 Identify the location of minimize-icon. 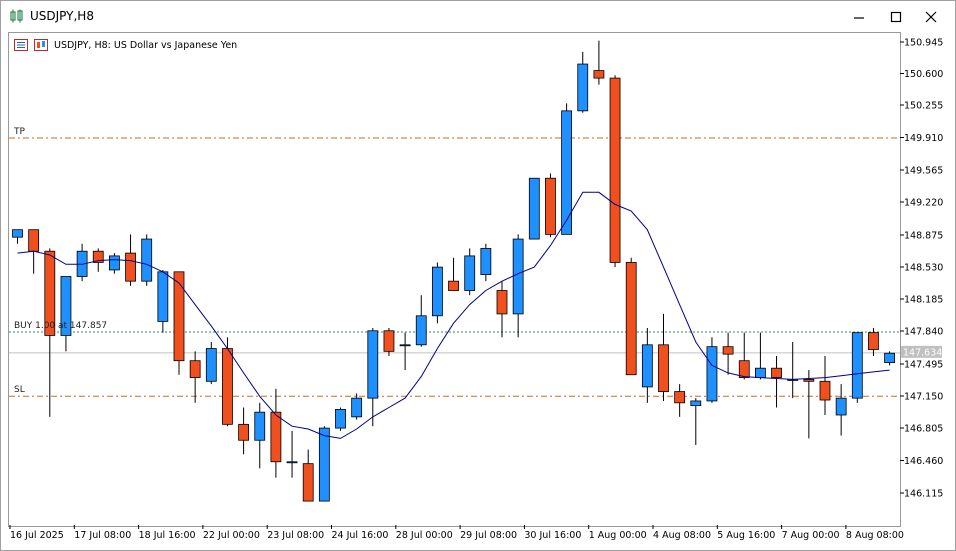
(859, 17).